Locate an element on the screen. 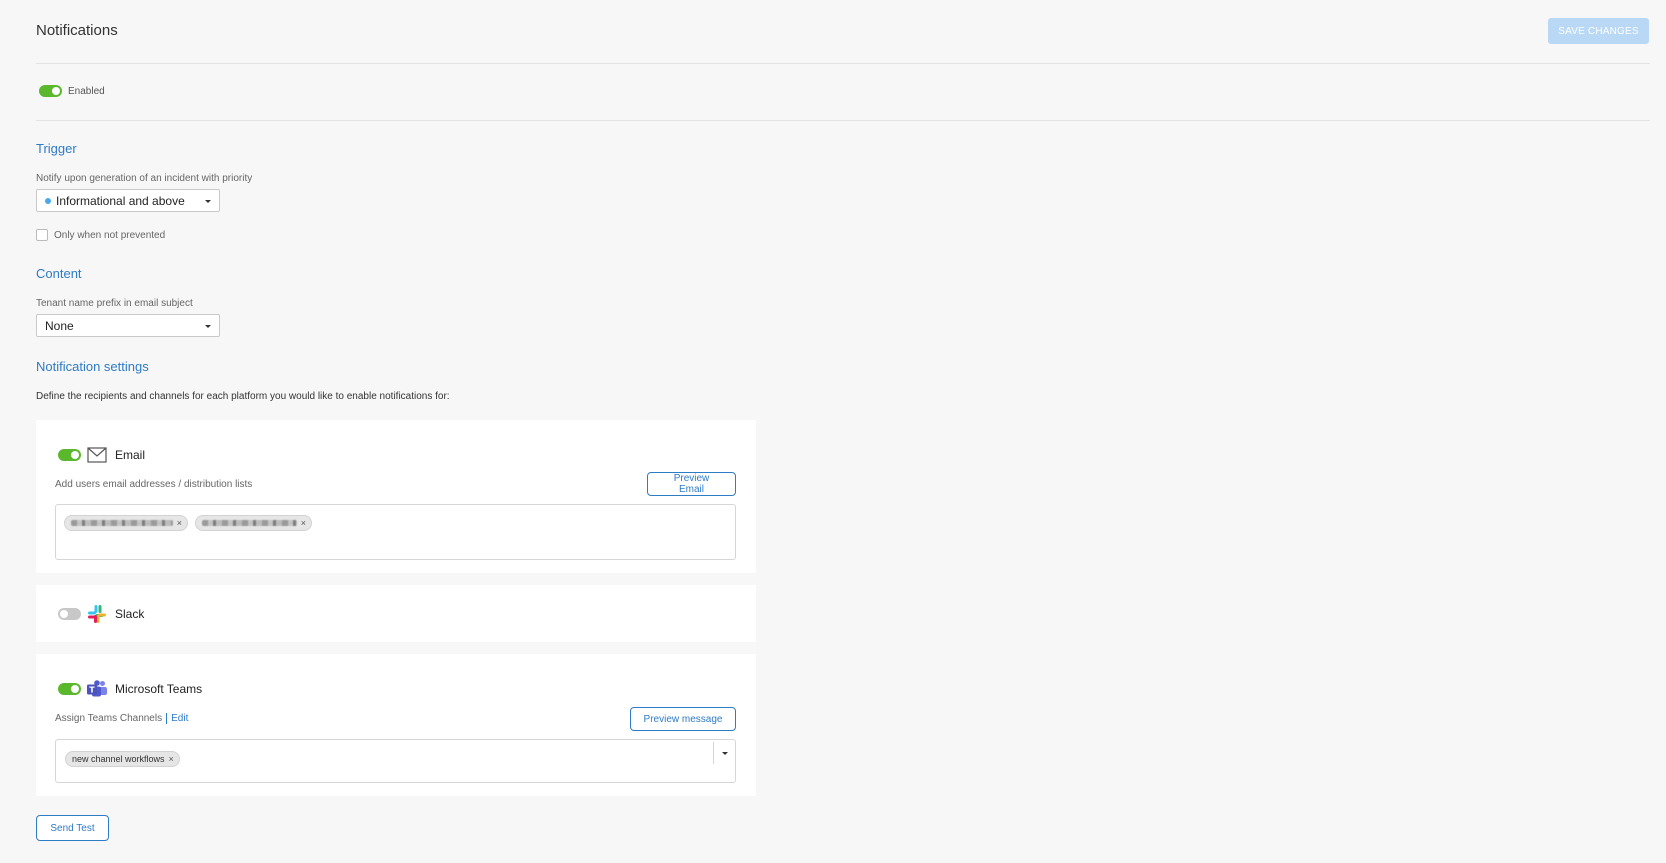  email-title: Email is located at coordinates (130, 455).